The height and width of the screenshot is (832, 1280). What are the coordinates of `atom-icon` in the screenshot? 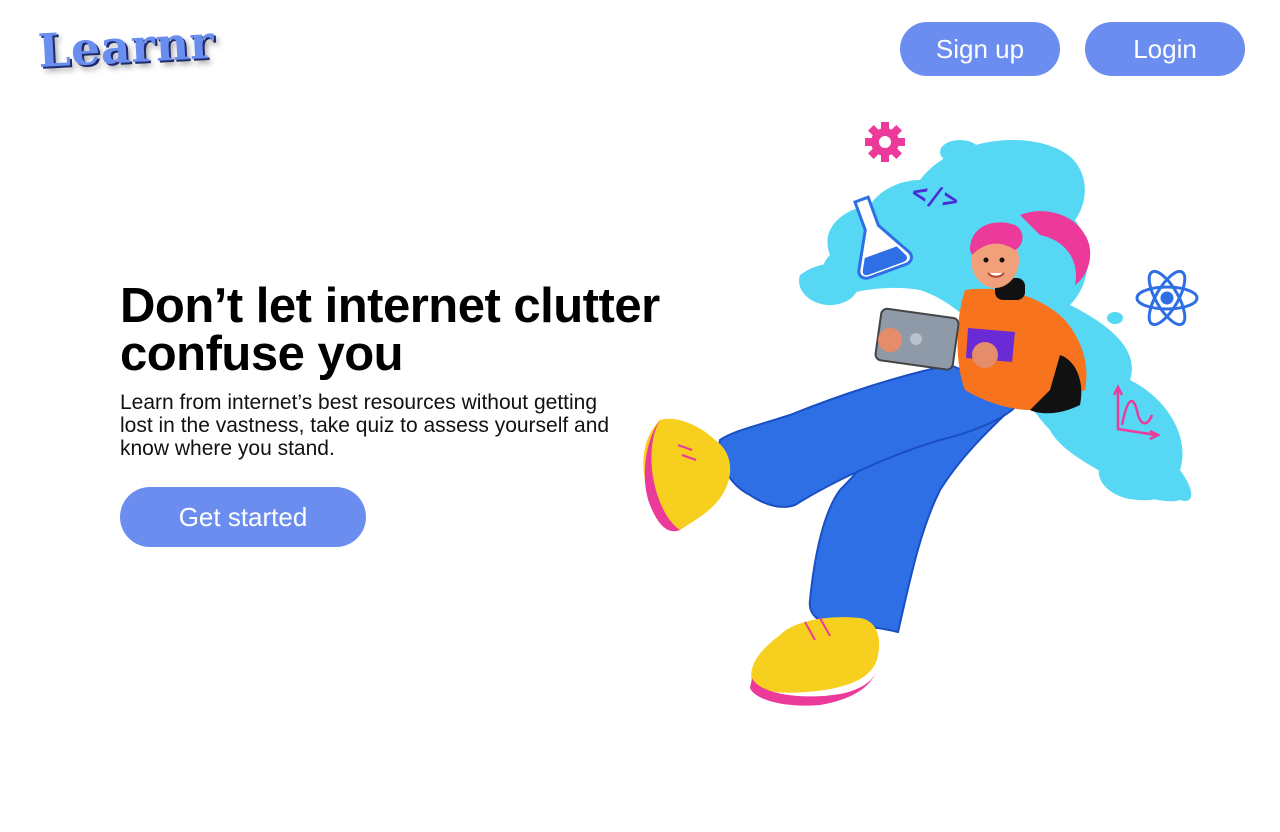 It's located at (1167, 298).